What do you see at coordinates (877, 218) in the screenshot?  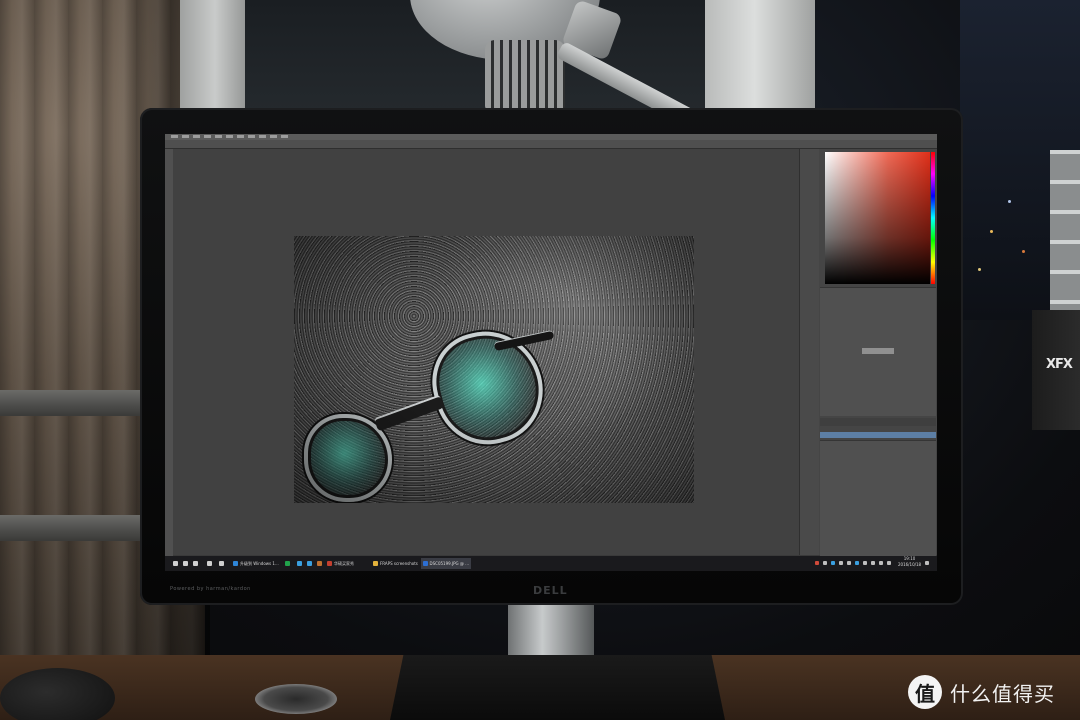 I see `color-picker-field` at bounding box center [877, 218].